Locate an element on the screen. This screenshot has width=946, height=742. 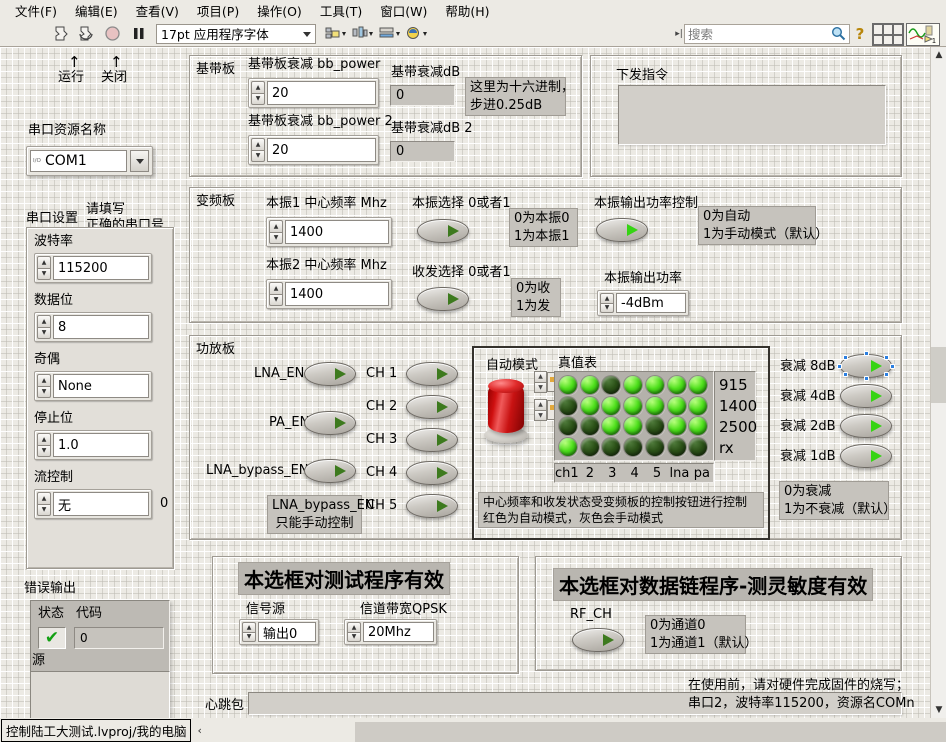
stop-bits-stepper: ▲ ▼ is located at coordinates (44, 445).